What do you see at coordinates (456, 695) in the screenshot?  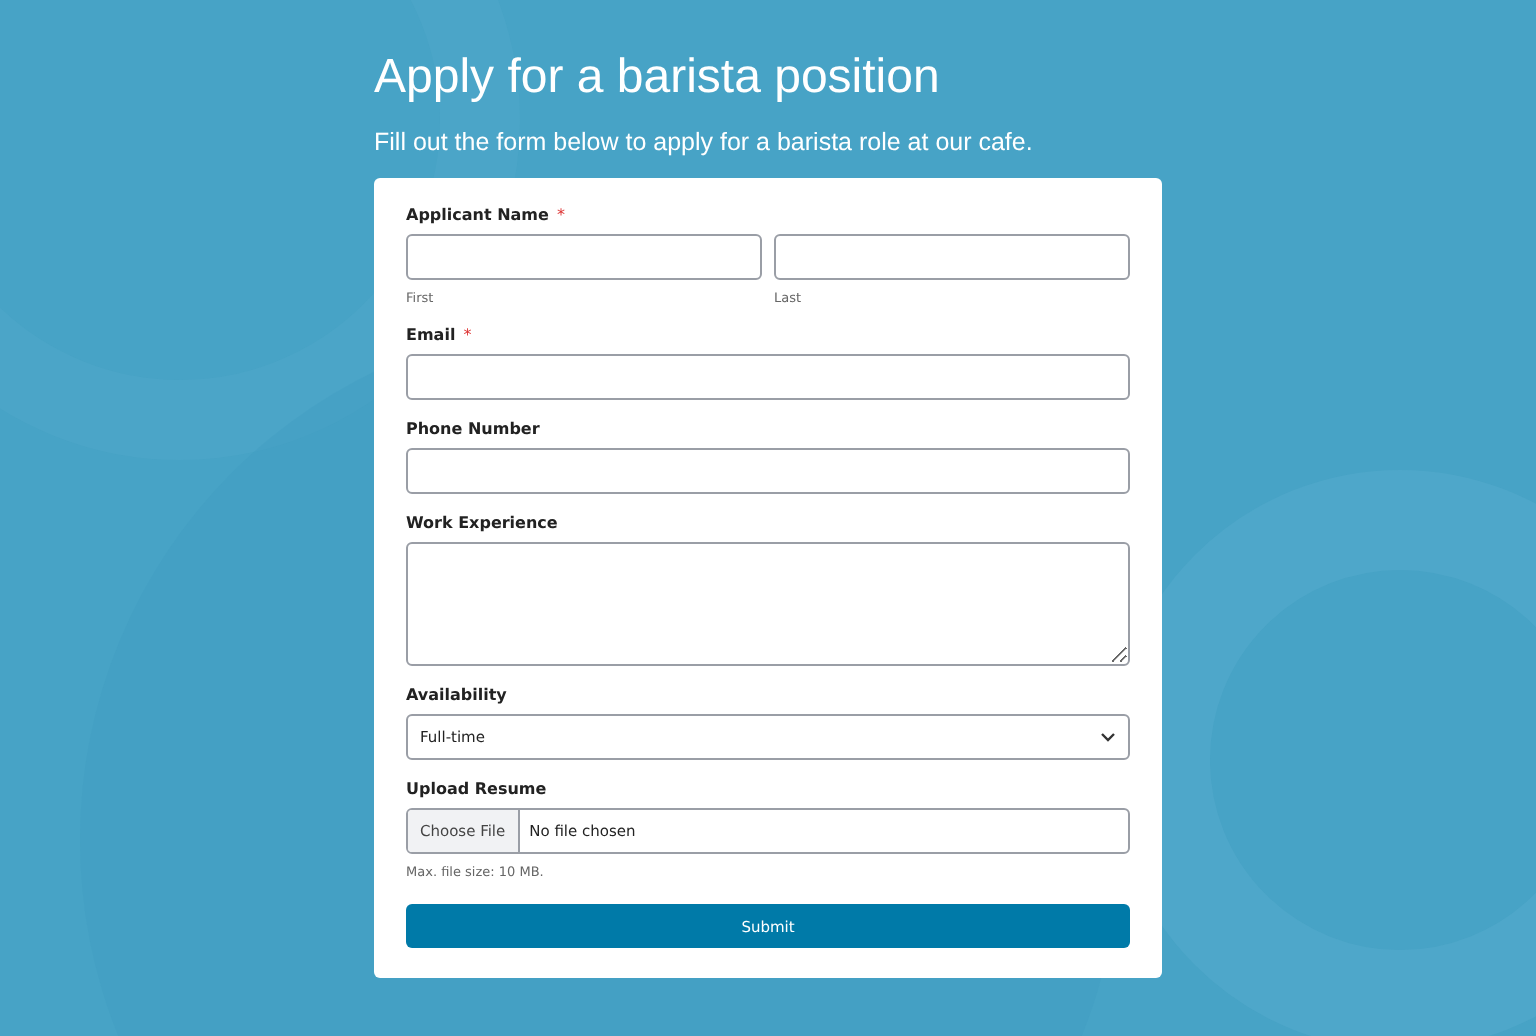 I see `field-label: Availability` at bounding box center [456, 695].